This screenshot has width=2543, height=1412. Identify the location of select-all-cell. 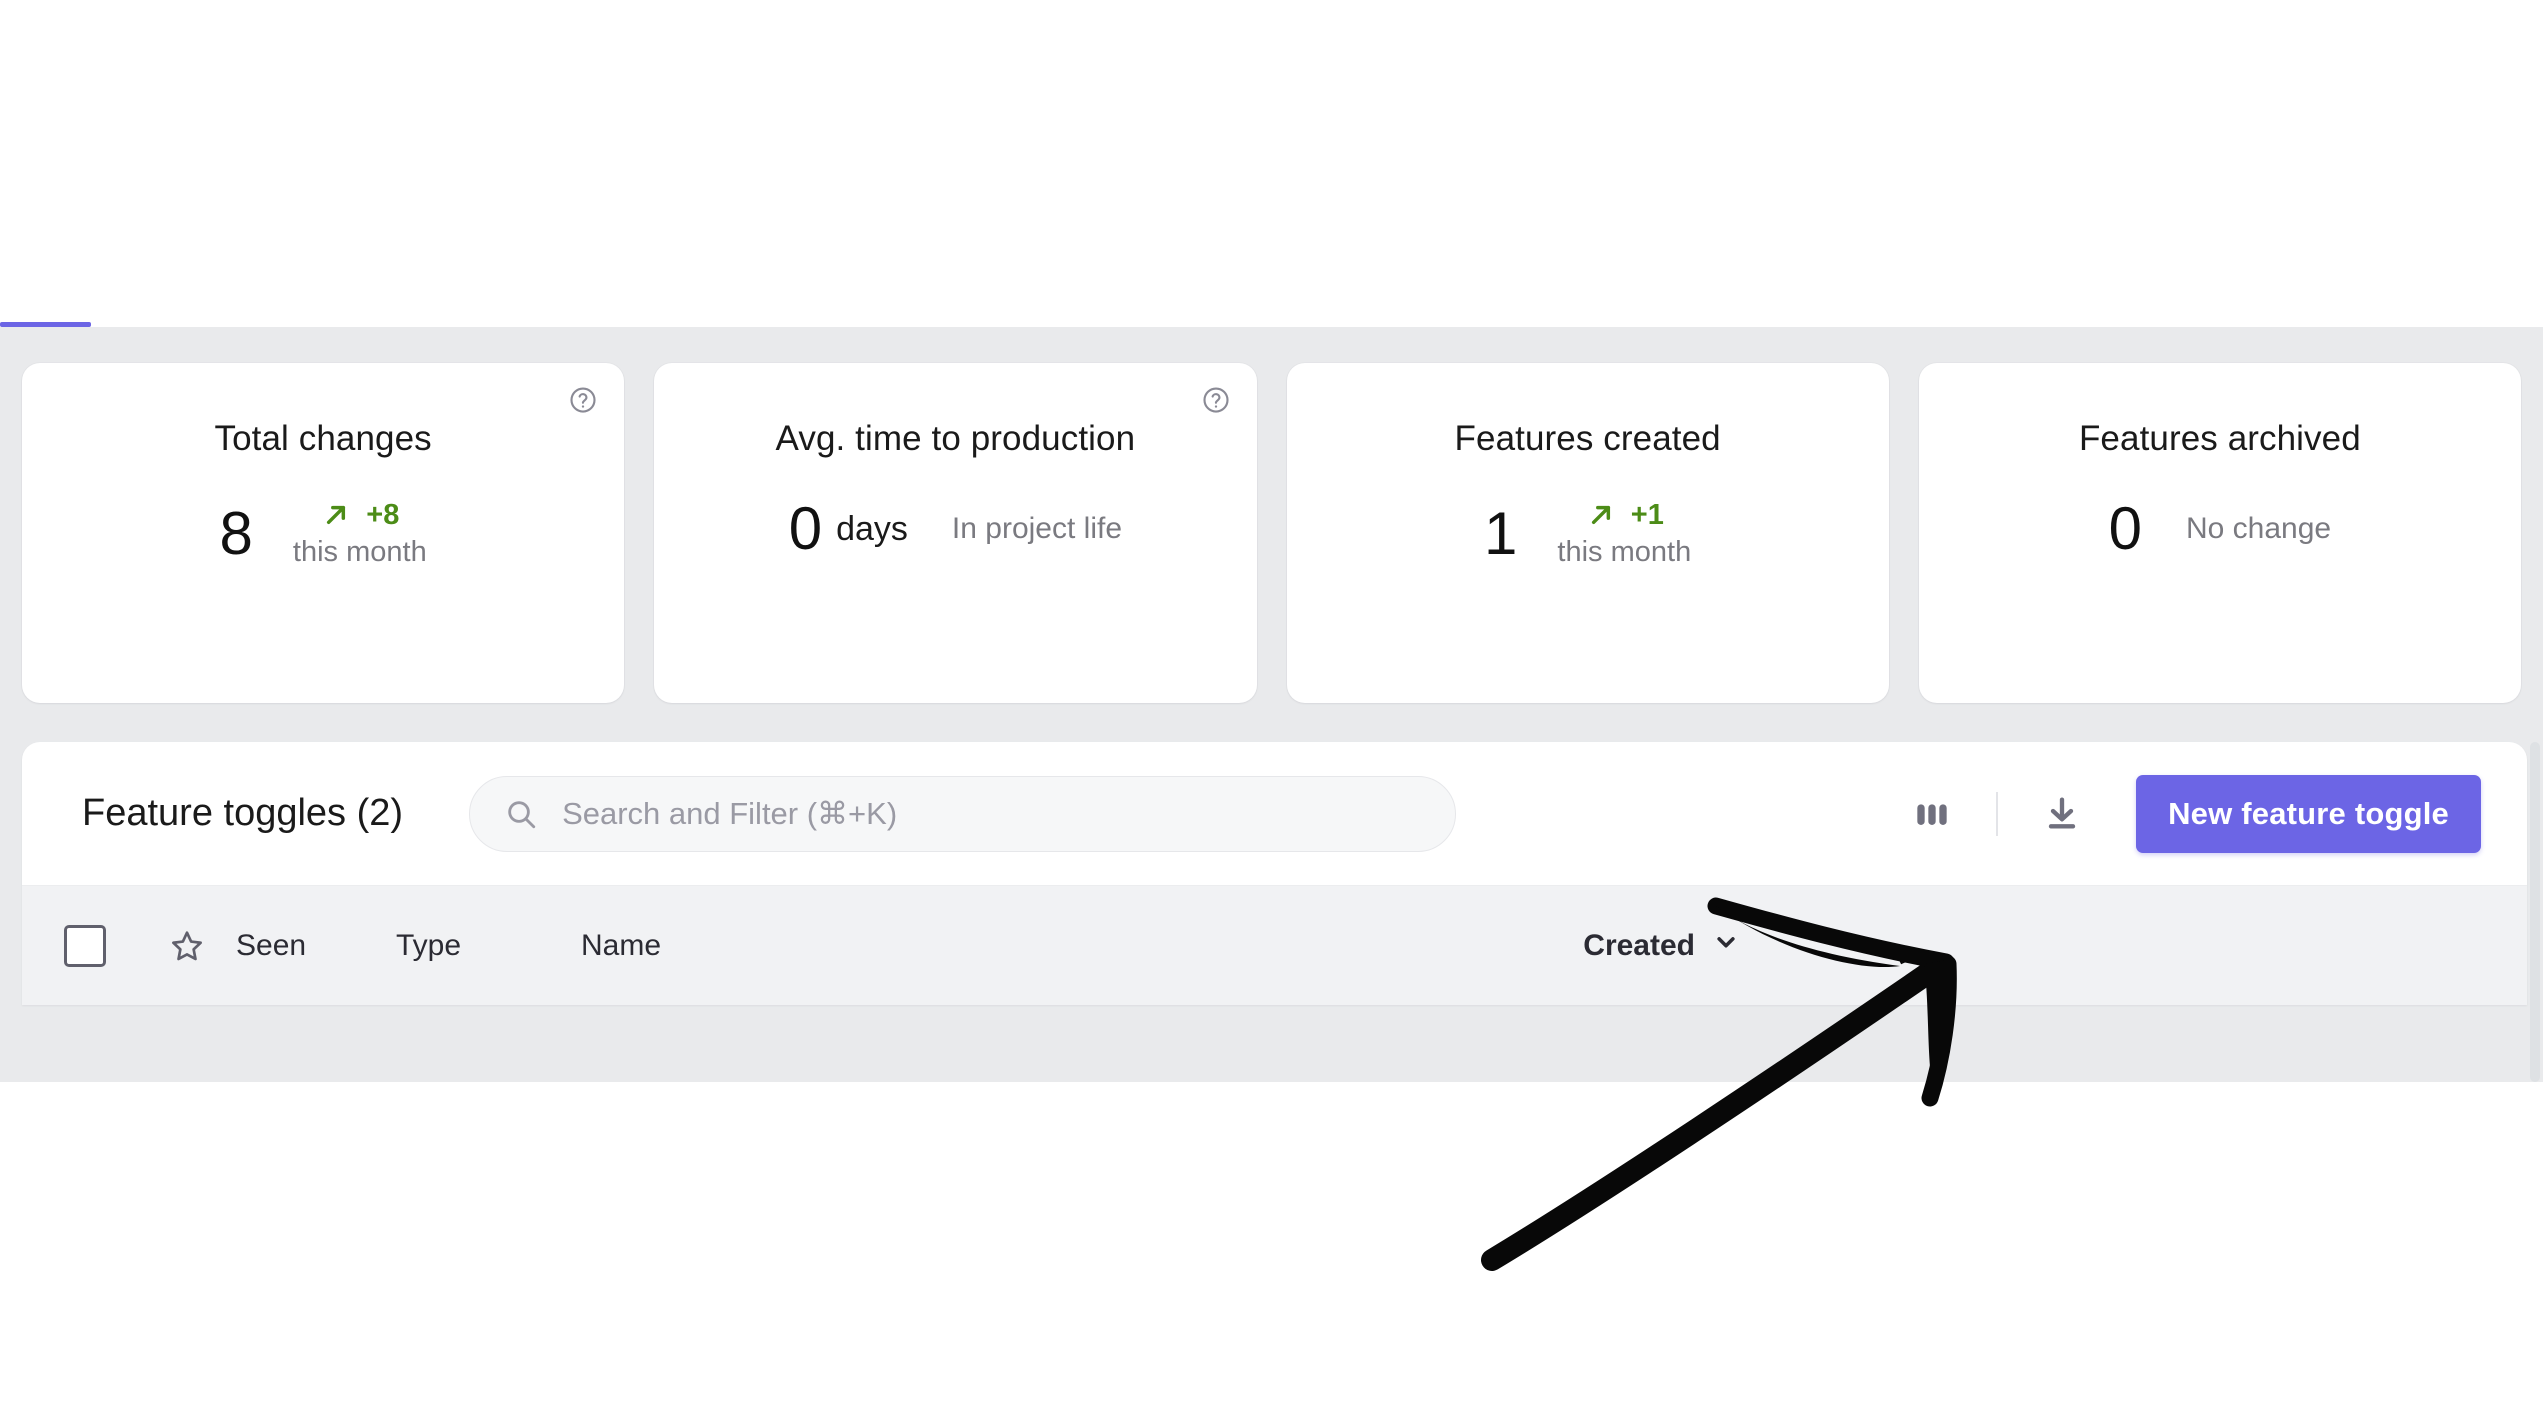
(85, 945).